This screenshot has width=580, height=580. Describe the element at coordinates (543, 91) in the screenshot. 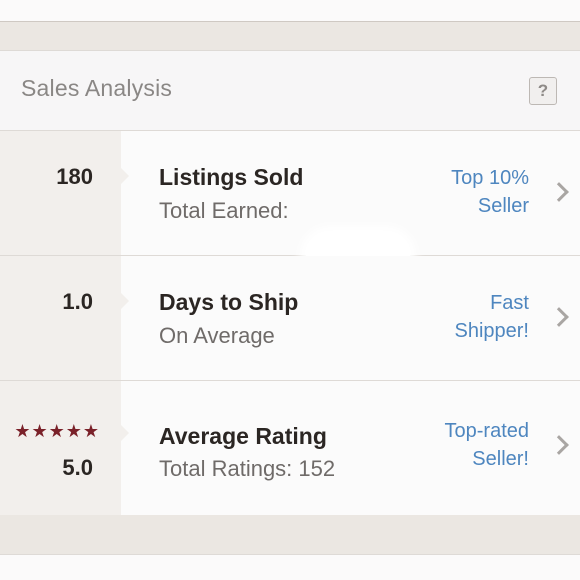

I see `help-question-button: ?` at that location.